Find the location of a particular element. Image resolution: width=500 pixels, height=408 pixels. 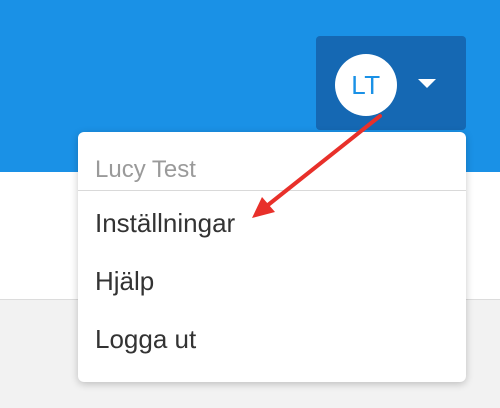

menu-item-help: Hjälp is located at coordinates (272, 280).